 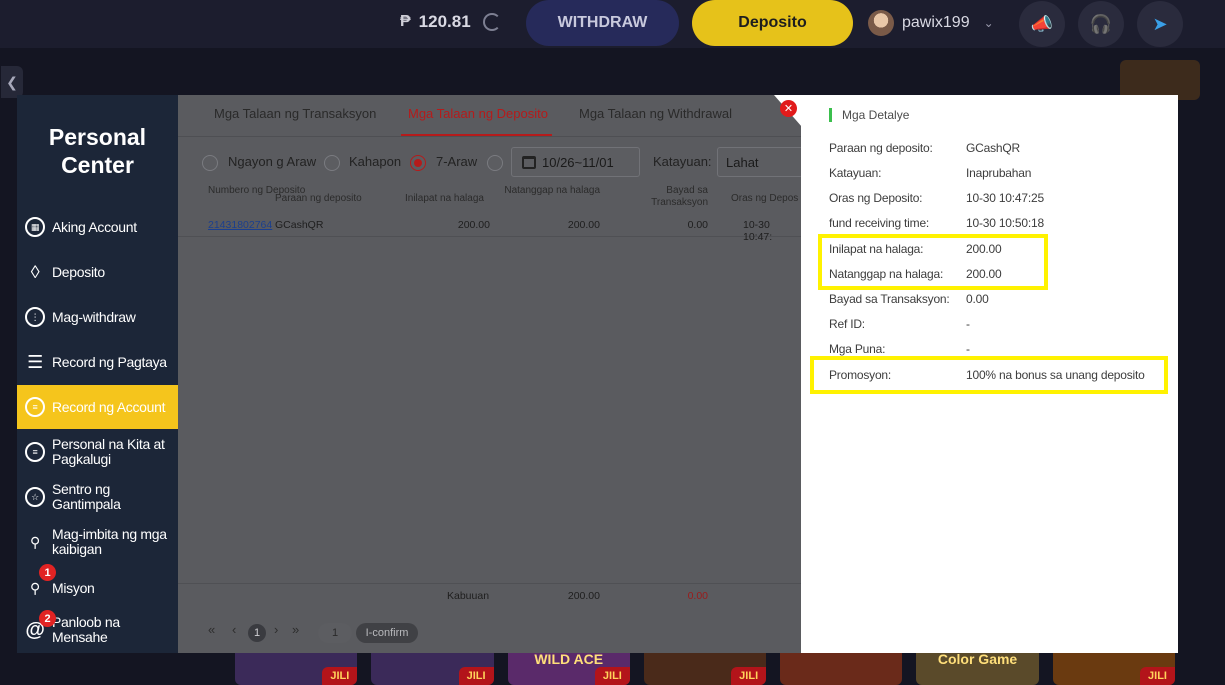 I want to click on tab-withdrawal: Mga Talaan ng Withdrawal, so click(x=655, y=113).